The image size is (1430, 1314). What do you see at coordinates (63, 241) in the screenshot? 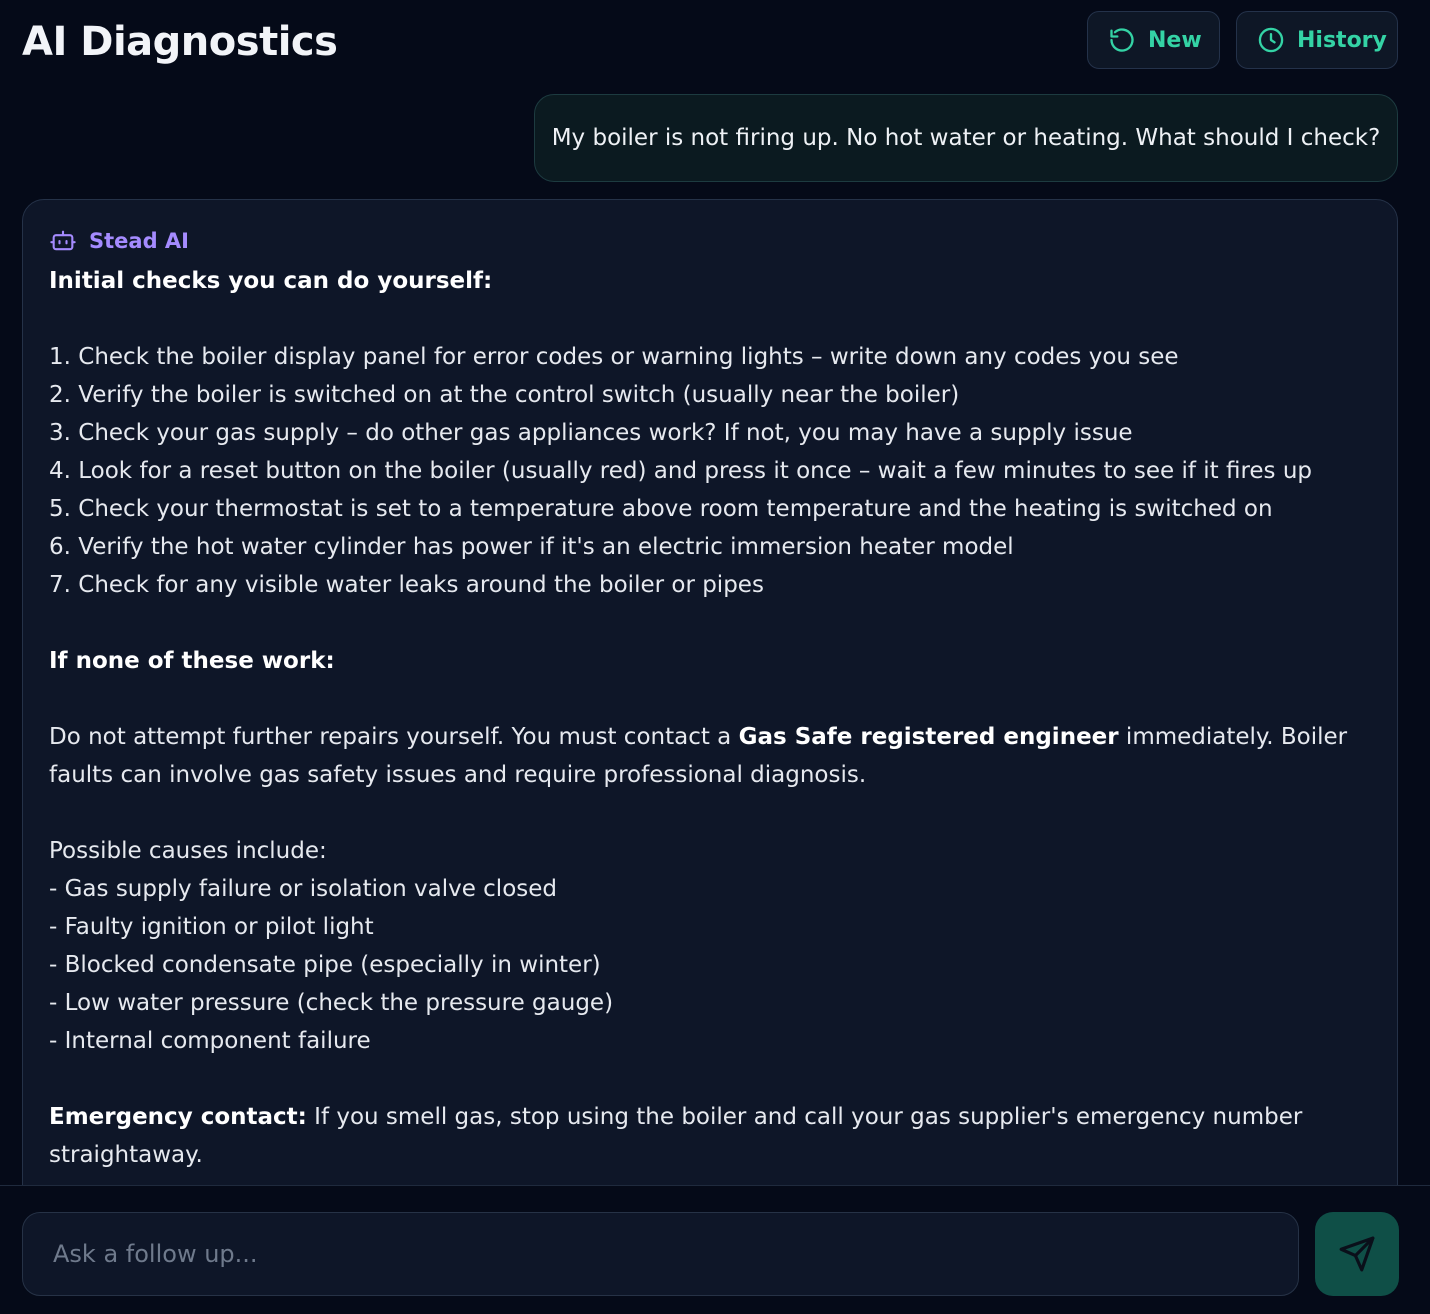
I see `bot-icon` at bounding box center [63, 241].